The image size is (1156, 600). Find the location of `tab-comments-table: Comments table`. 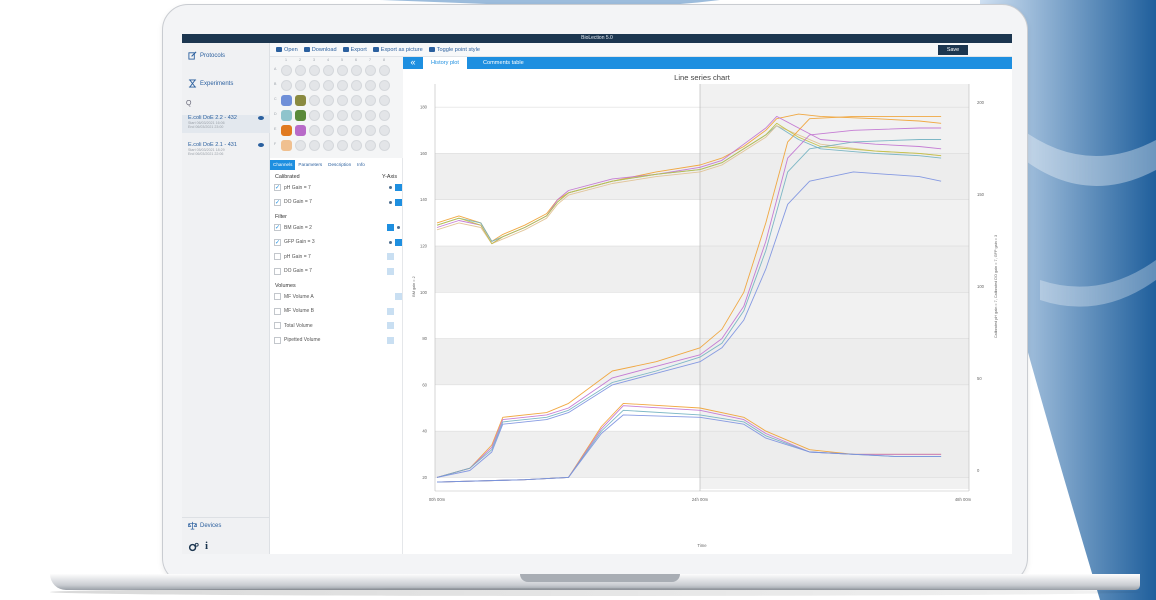

tab-comments-table: Comments table is located at coordinates (503, 63).